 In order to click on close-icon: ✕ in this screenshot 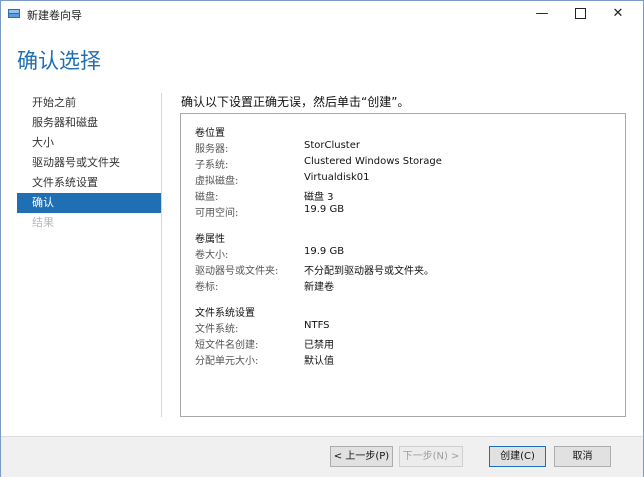, I will do `click(618, 13)`.